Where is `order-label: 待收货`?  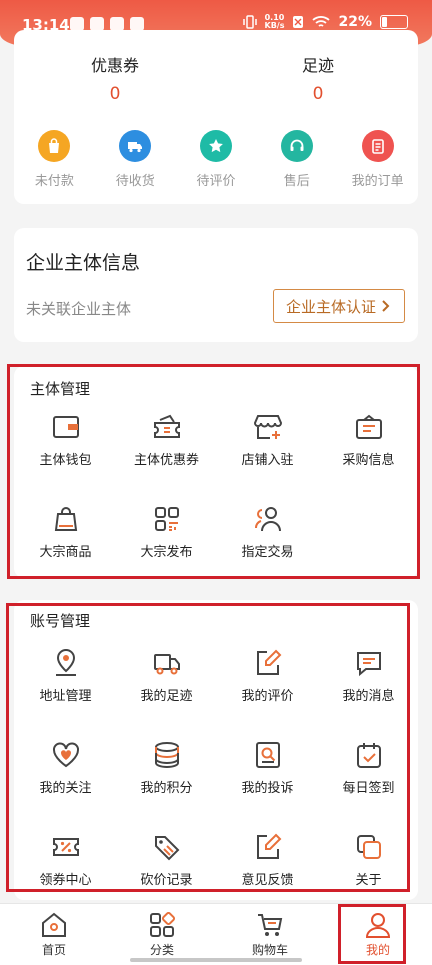
order-label: 待收货 is located at coordinates (135, 181).